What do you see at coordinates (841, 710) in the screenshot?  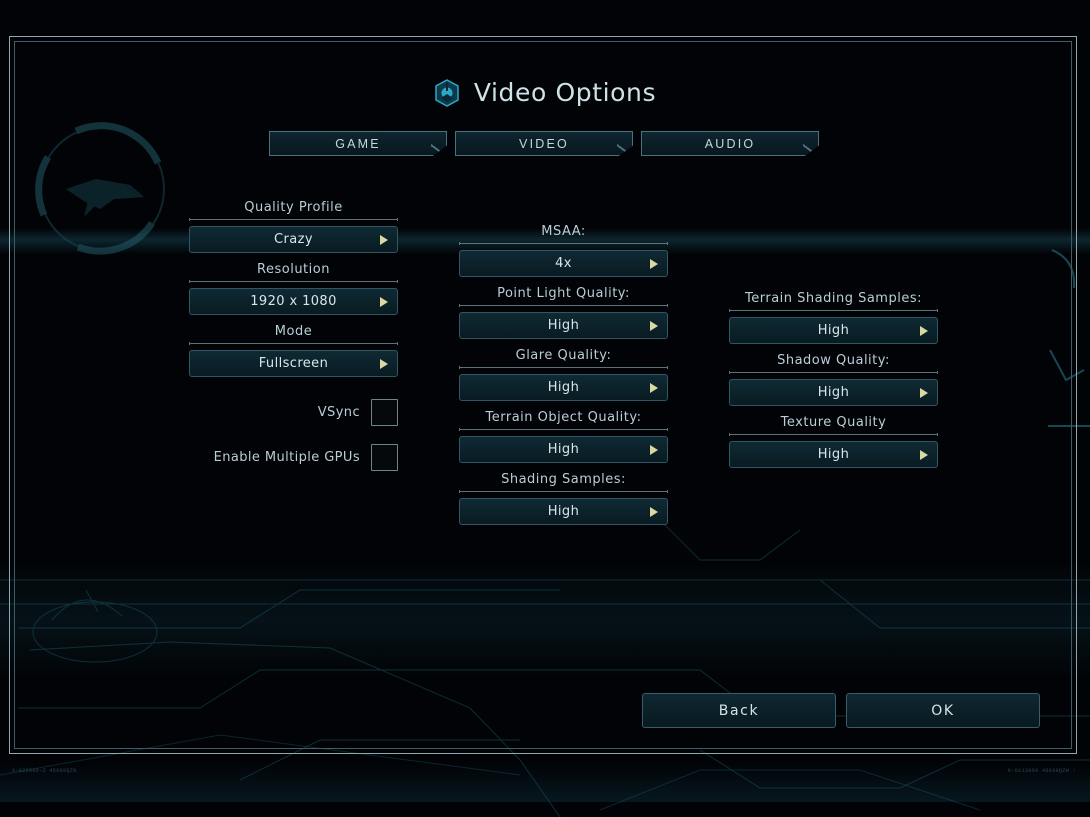 I see `footer-button-bar: Back OK` at bounding box center [841, 710].